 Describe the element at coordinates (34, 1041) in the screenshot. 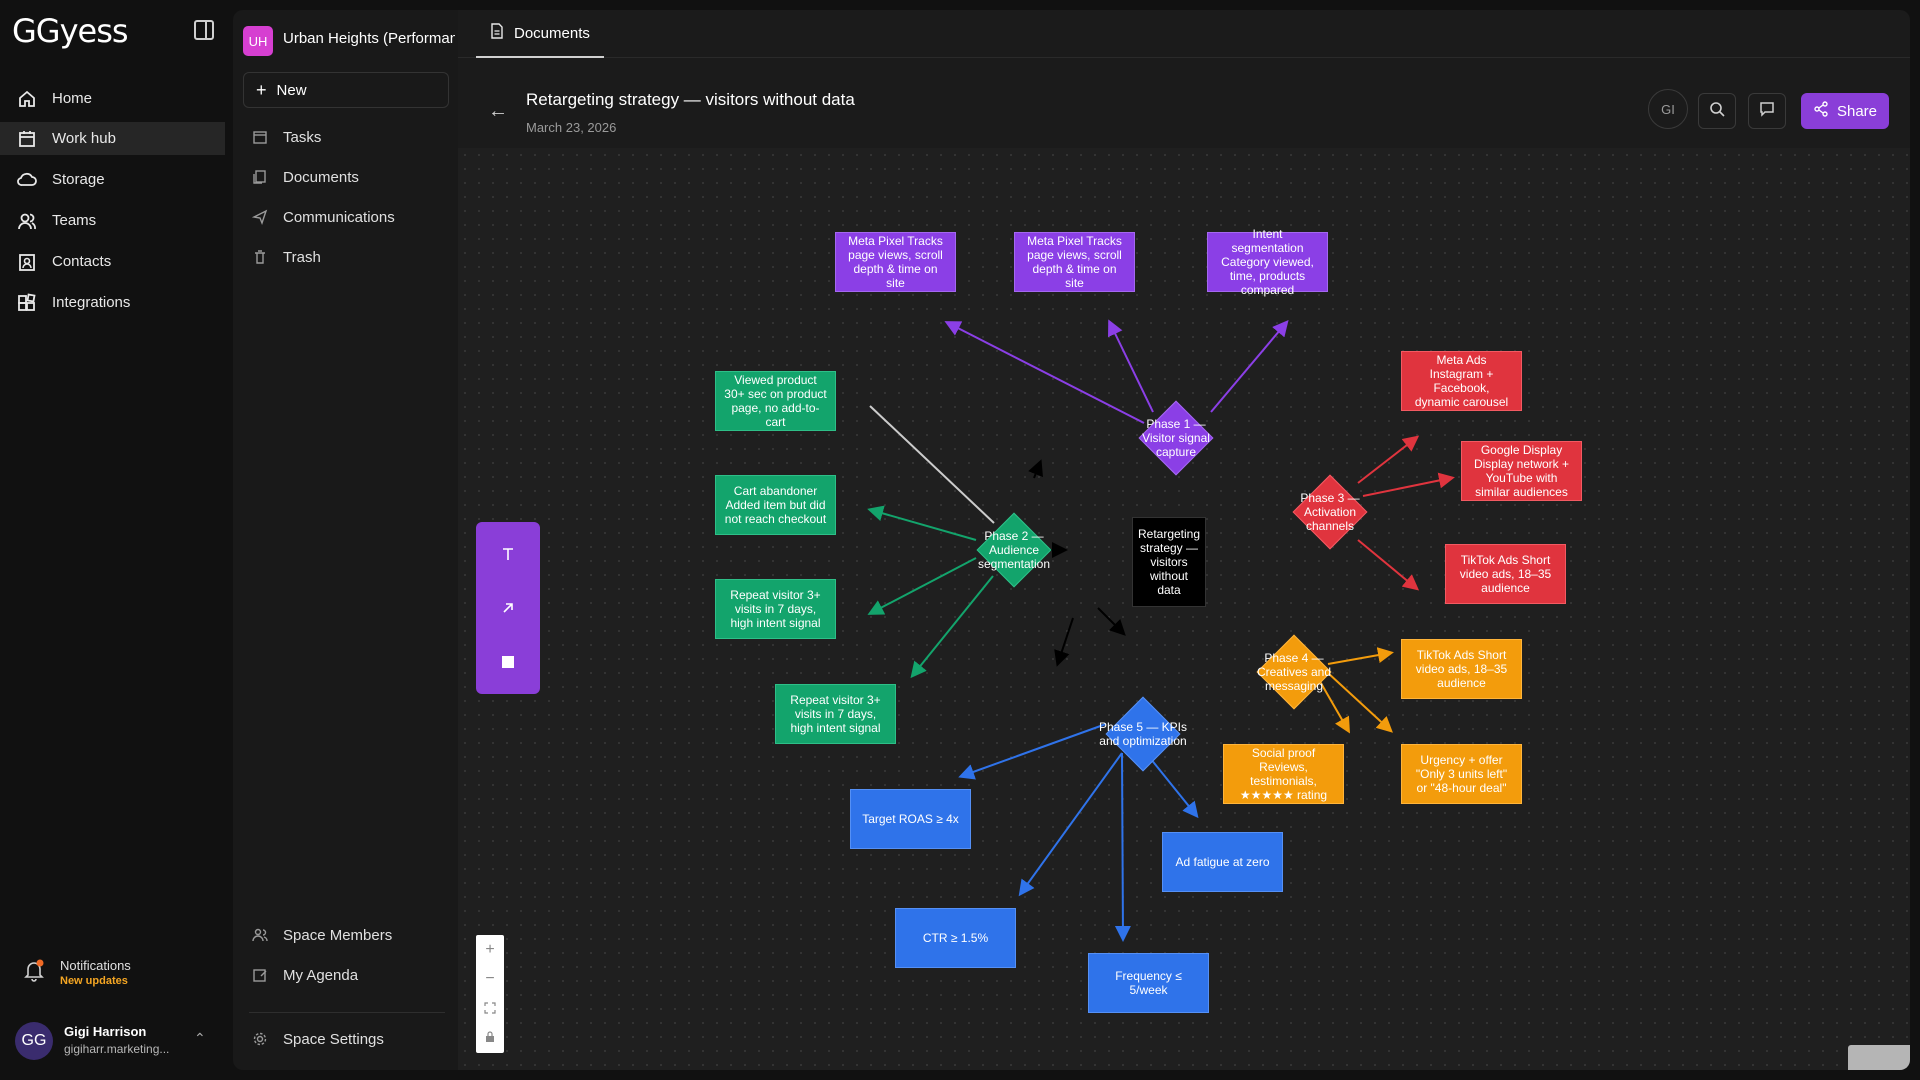

I see `avatar: GG` at that location.